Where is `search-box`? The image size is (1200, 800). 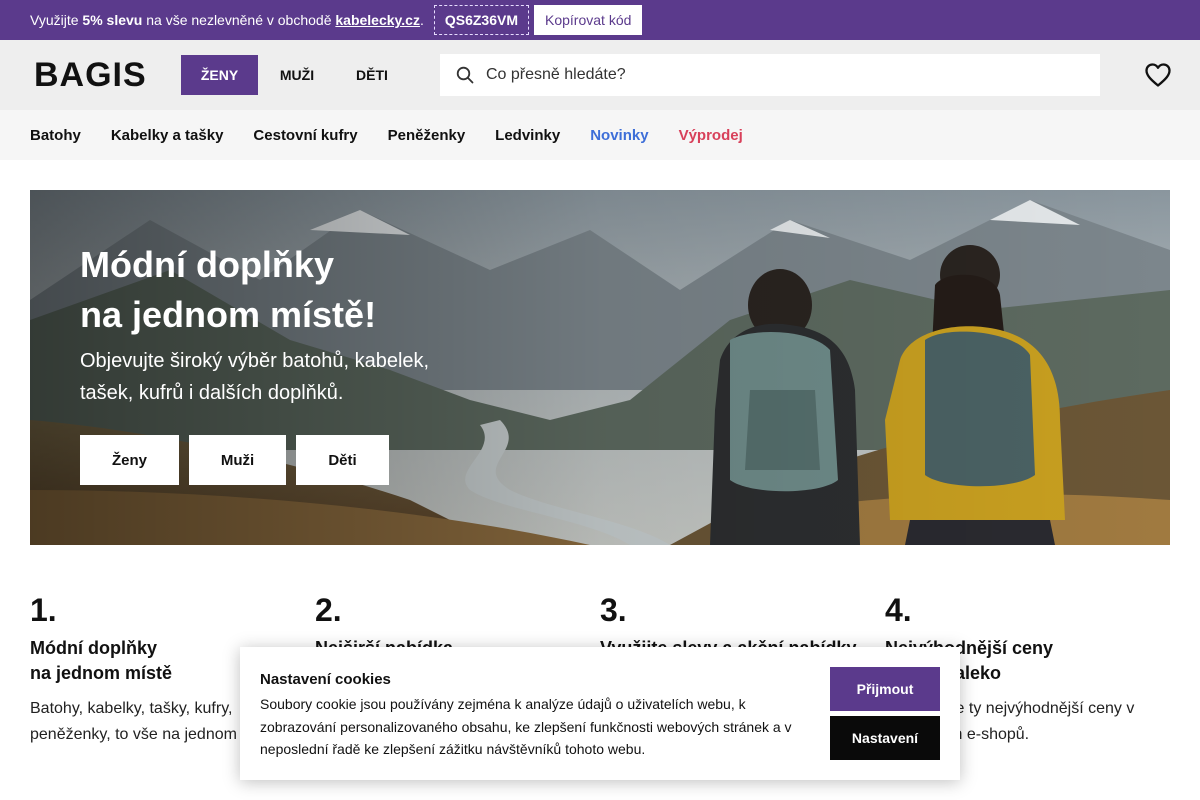 search-box is located at coordinates (770, 75).